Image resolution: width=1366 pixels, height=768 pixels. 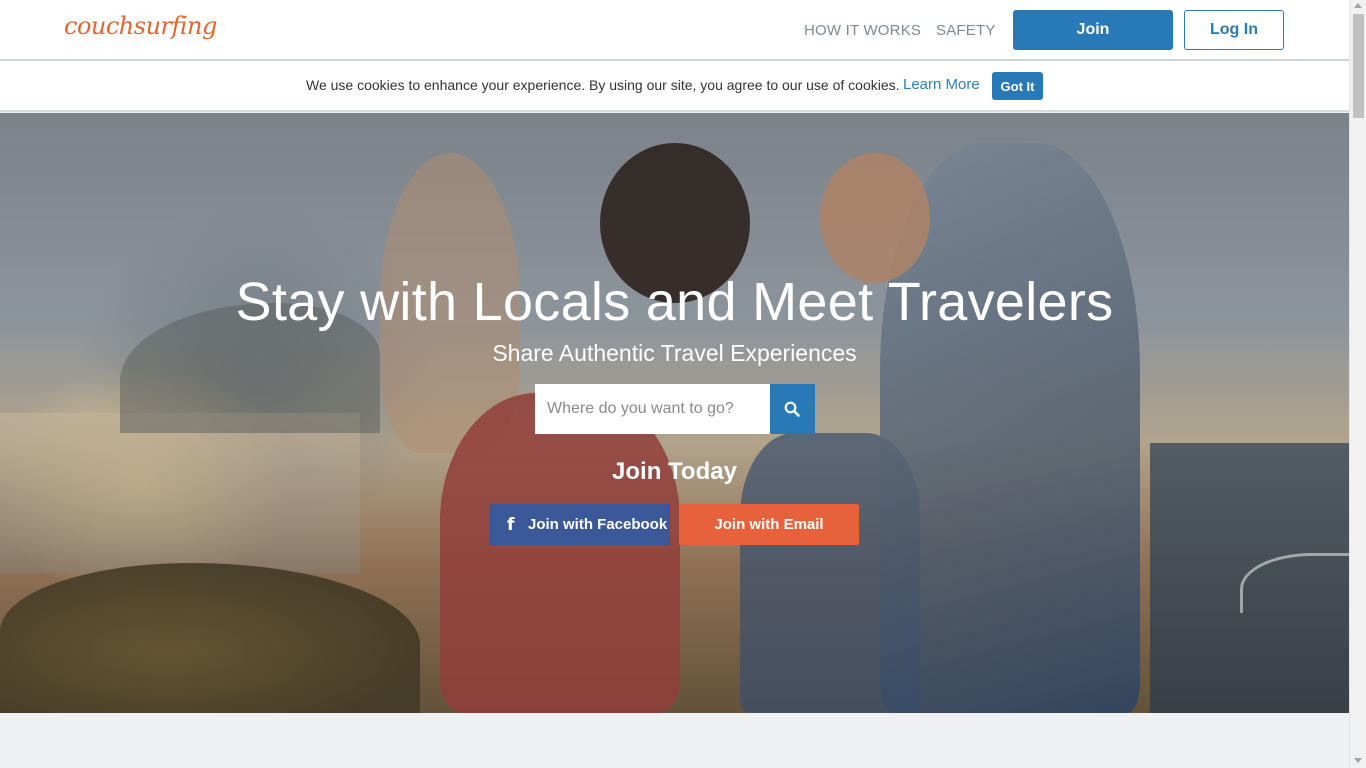 I want to click on hero-subtitle: Share Authentic Travel Experiences, so click(x=674, y=353).